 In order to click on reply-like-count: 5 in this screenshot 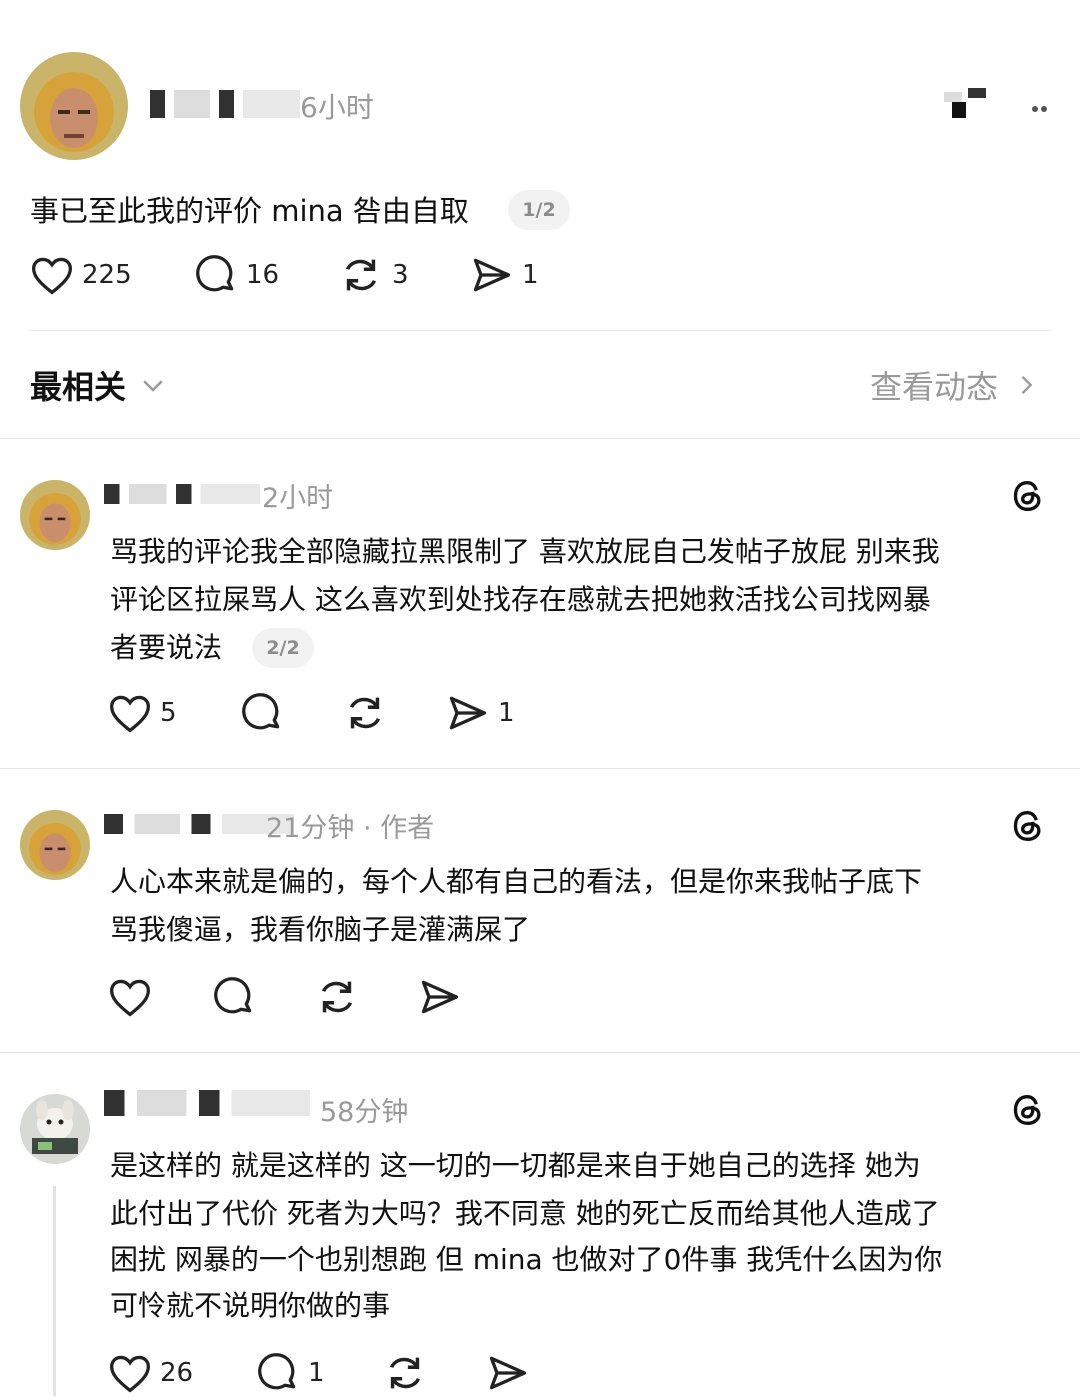, I will do `click(168, 713)`.